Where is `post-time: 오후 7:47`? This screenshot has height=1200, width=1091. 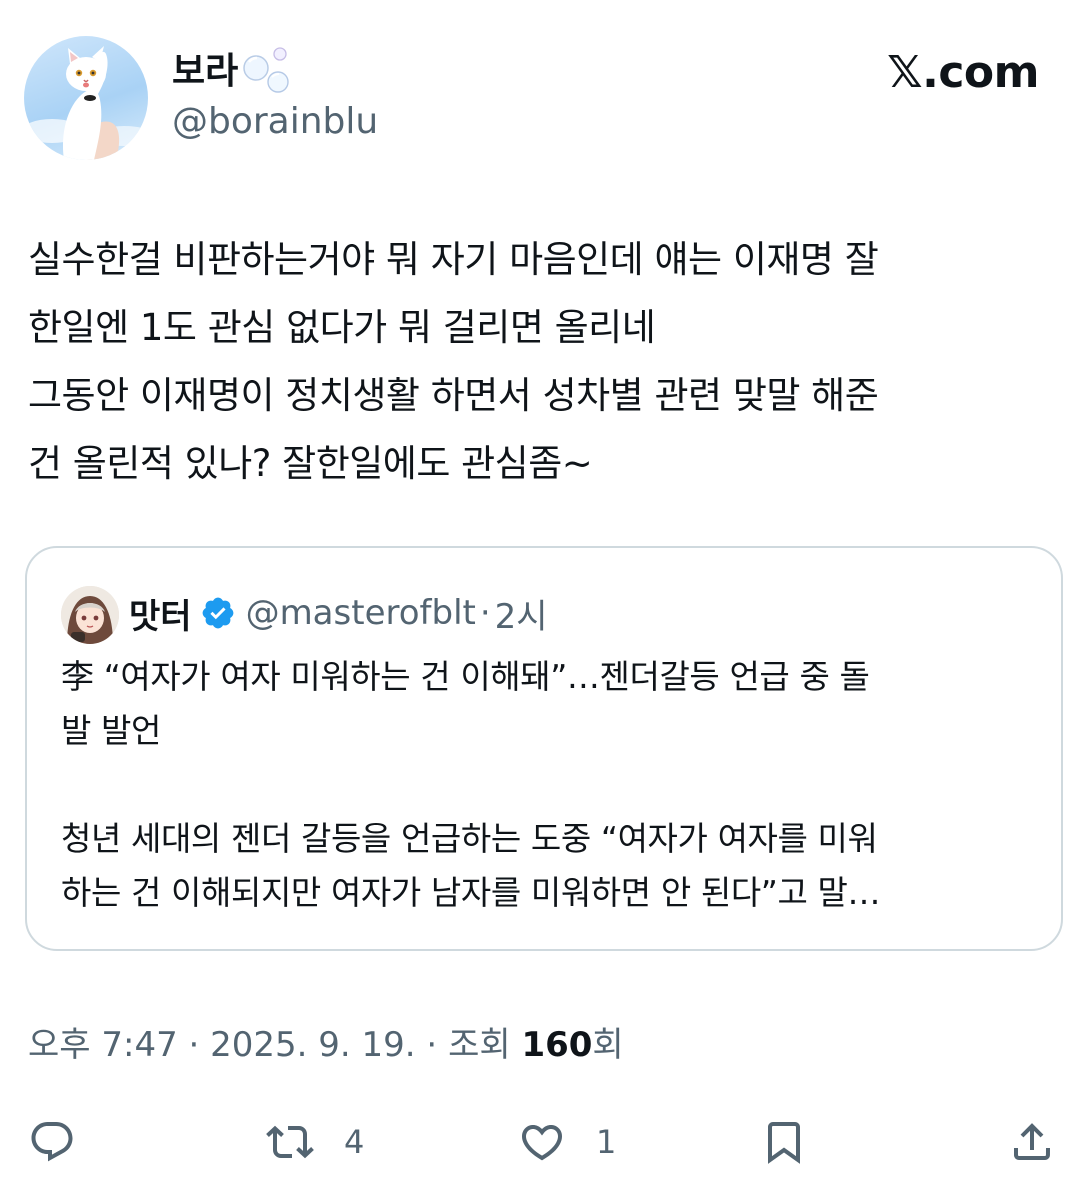
post-time: 오후 7:47 is located at coordinates (103, 1045).